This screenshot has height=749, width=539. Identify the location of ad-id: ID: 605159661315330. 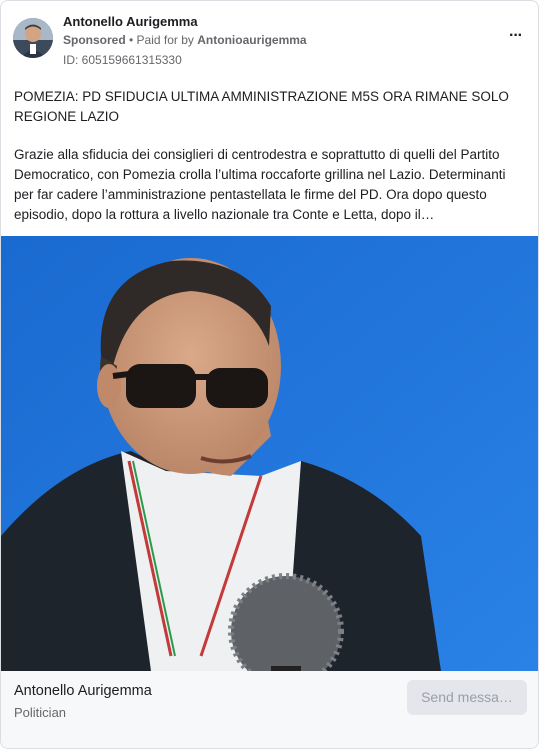
(122, 60).